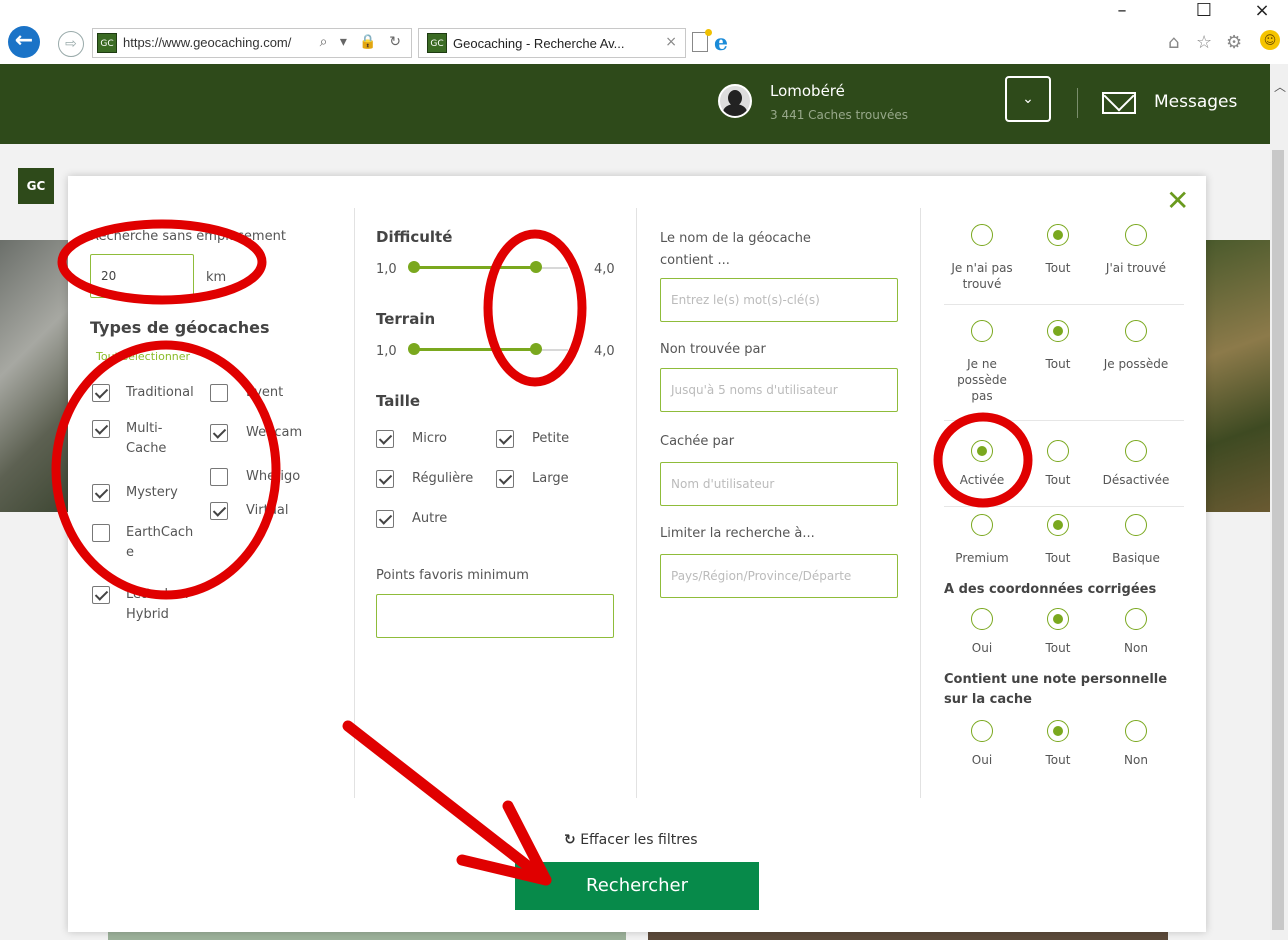 The image size is (1288, 940). What do you see at coordinates (180, 327) in the screenshot?
I see `cache-types-heading: Types de géocaches` at bounding box center [180, 327].